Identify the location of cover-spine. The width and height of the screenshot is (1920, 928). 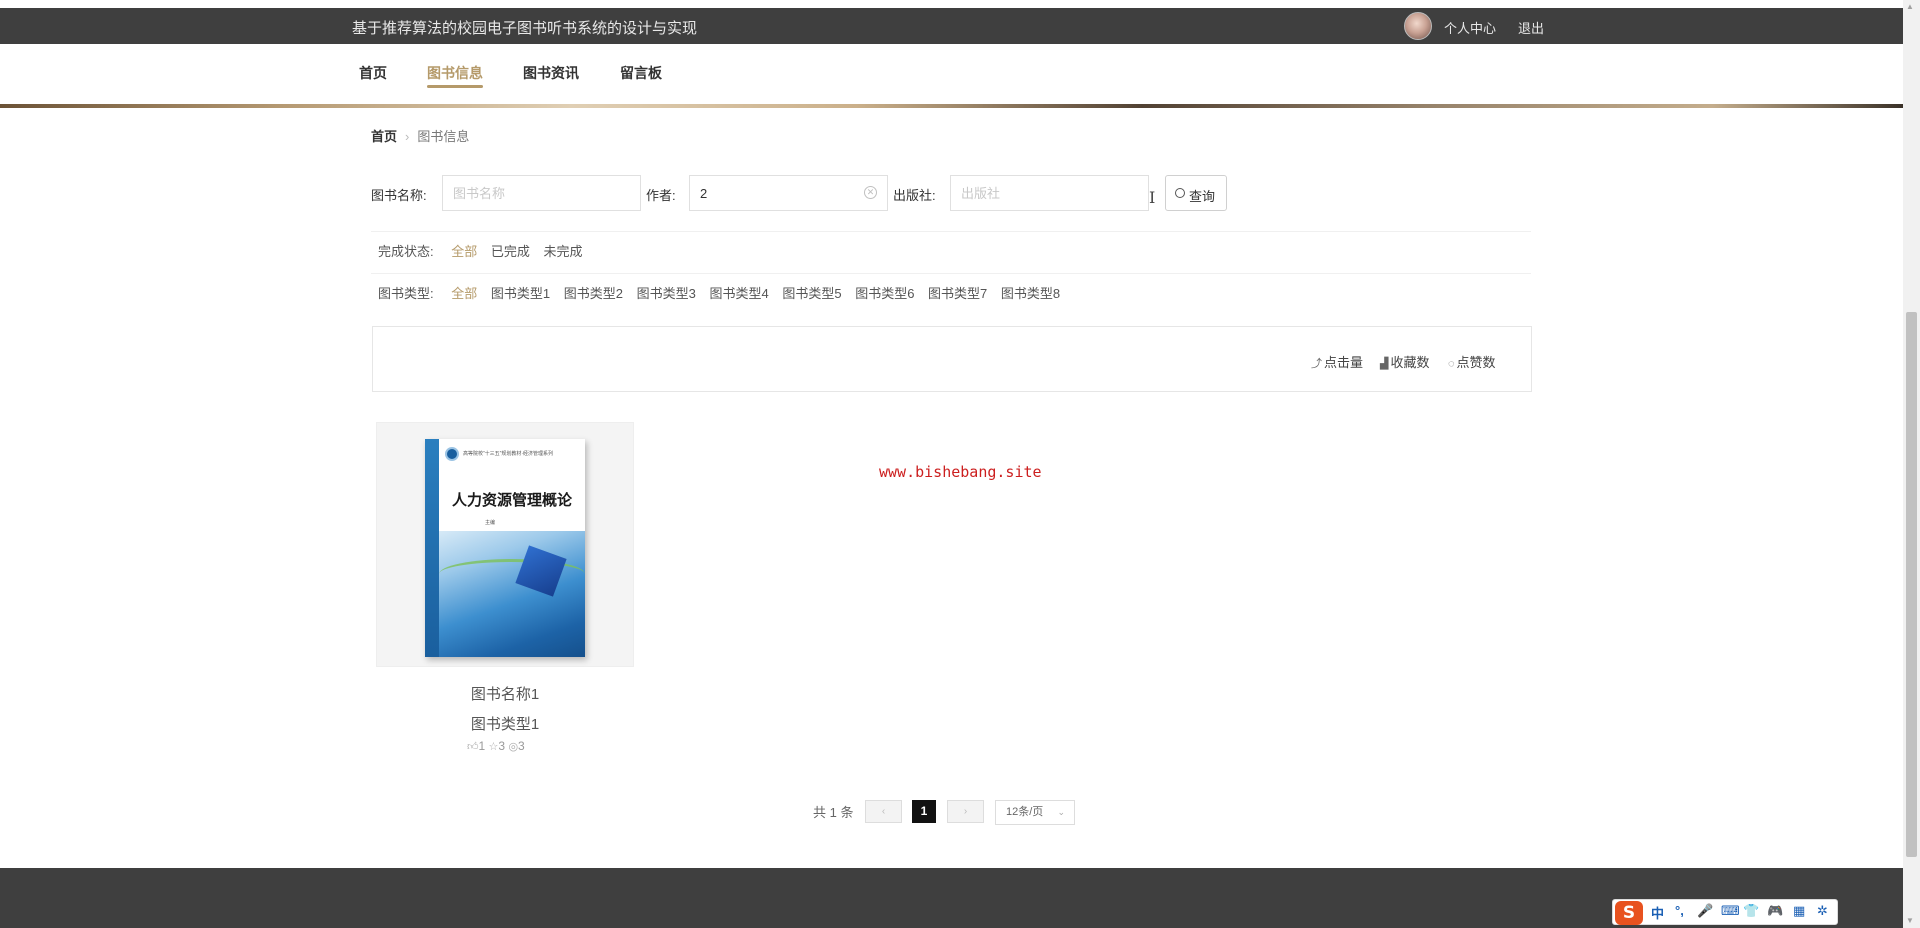
(432, 548).